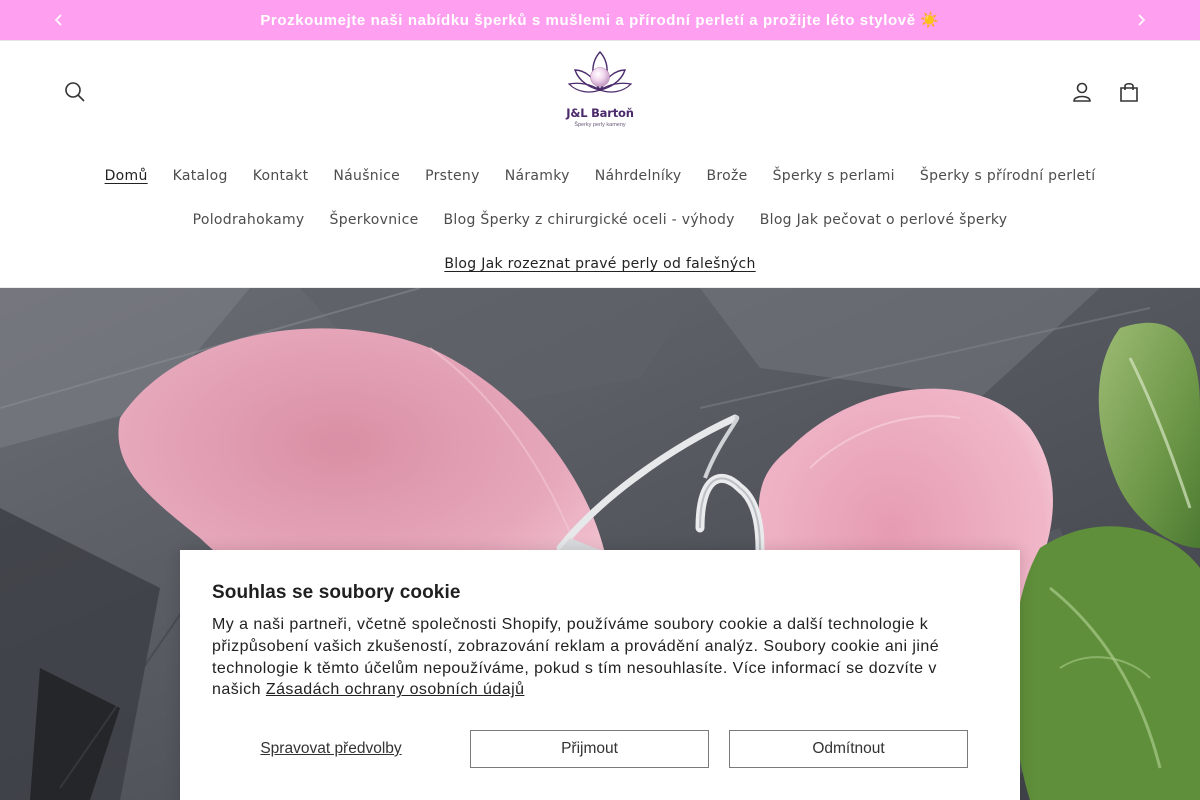  What do you see at coordinates (883, 220) in the screenshot?
I see `nav-item-blog-perlove-sperky: Blog Jak pečovat o perlové šperky` at bounding box center [883, 220].